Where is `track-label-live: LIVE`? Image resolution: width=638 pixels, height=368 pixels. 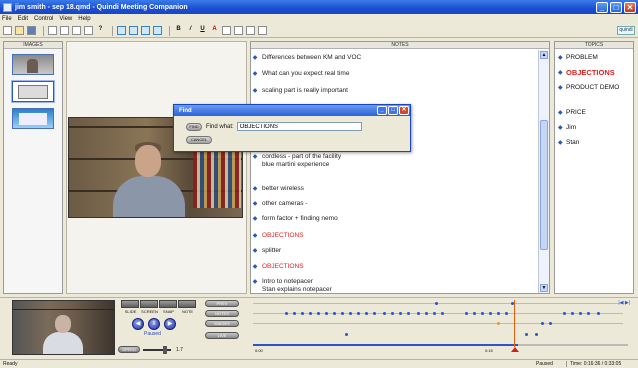 track-label-live: LIVE is located at coordinates (222, 335).